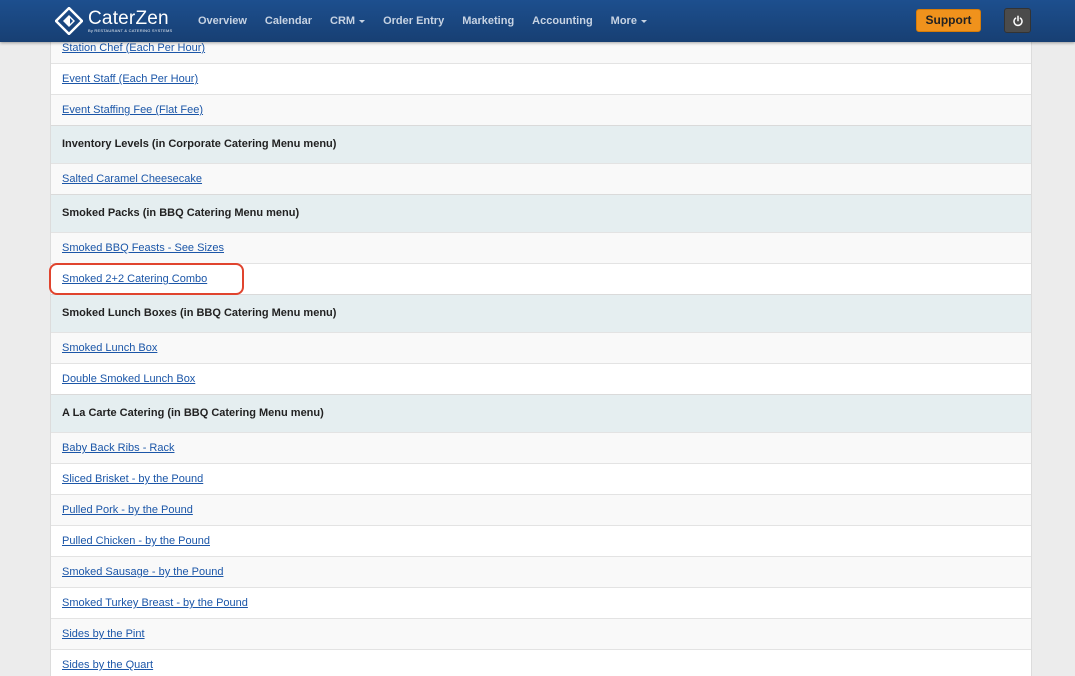 This screenshot has height=676, width=1075. Describe the element at coordinates (133, 48) in the screenshot. I see `menu-item-link: Station Chef (Each Per Hour)` at that location.